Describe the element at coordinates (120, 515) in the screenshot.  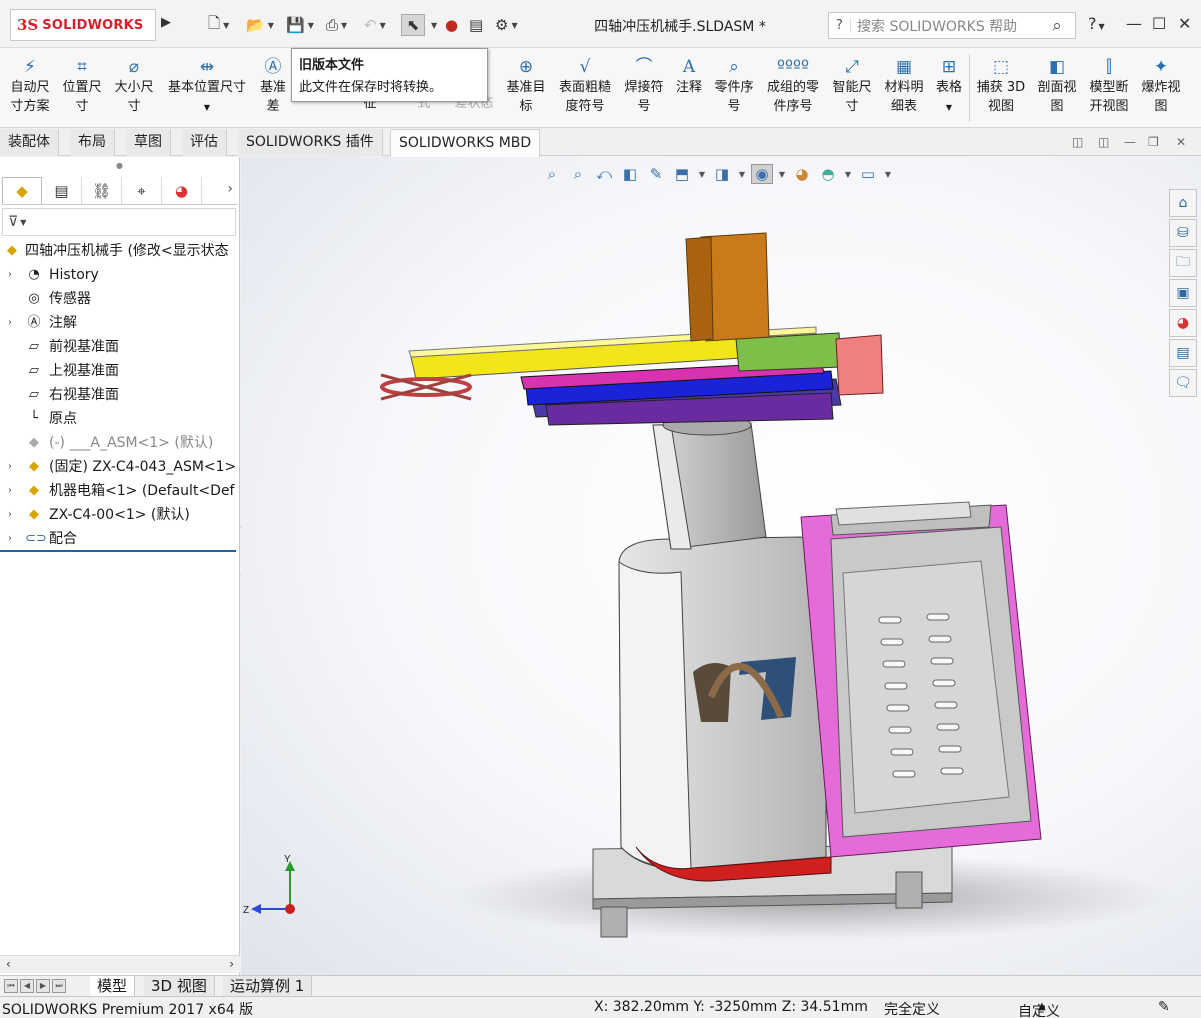
I see `tree-item-zx-c4-00: › ◆ ZX-C4-00<1> (默认)` at that location.